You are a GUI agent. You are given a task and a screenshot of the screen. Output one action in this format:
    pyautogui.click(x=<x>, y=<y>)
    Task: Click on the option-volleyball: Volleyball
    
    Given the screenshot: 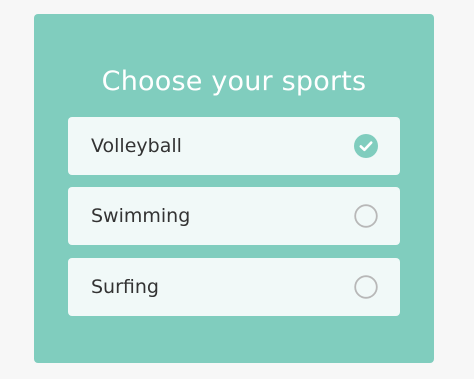 What is the action you would take?
    pyautogui.click(x=234, y=146)
    